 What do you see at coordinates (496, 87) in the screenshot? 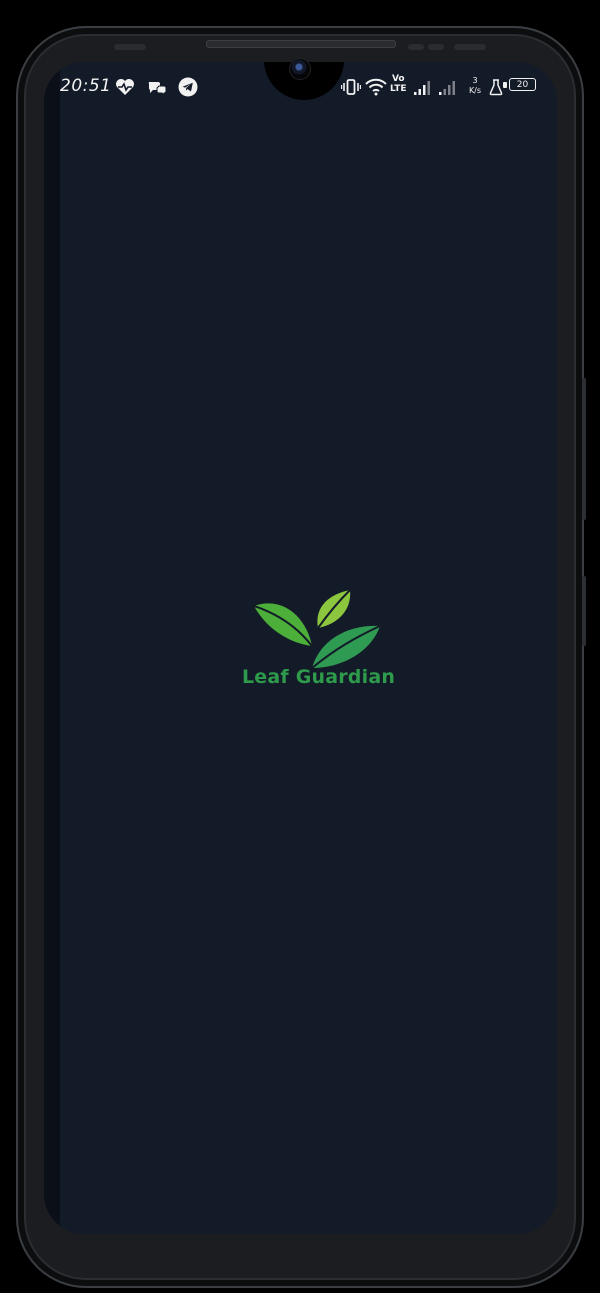
I see `flask-icon` at bounding box center [496, 87].